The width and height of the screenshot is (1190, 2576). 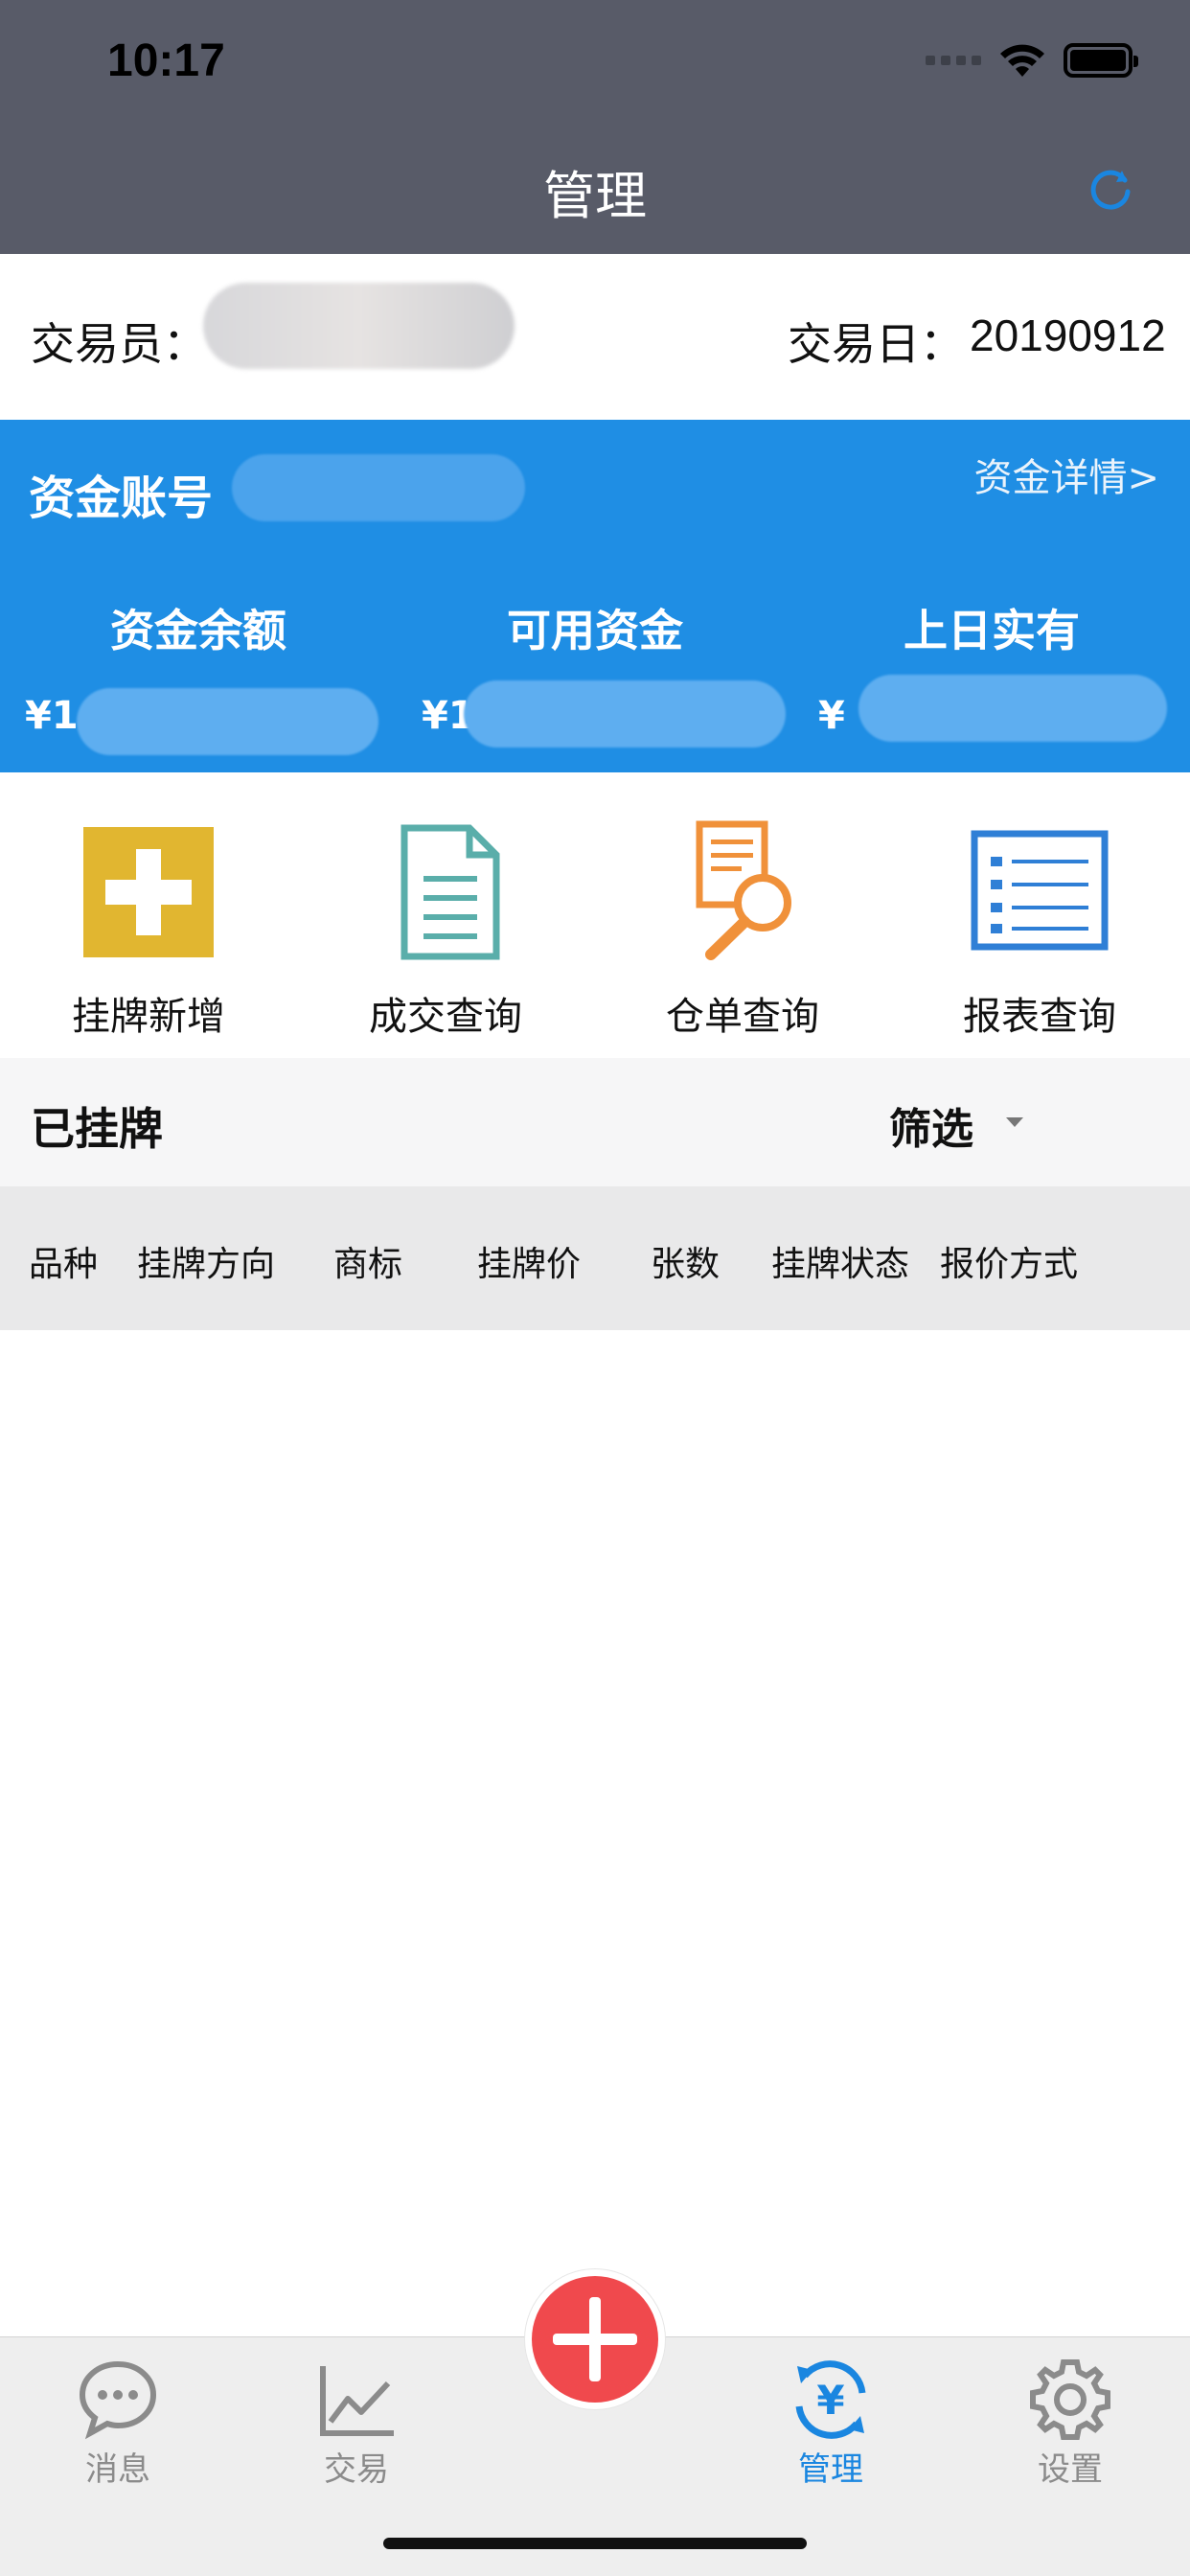 I want to click on tab-trading: 交易, so click(x=357, y=2423).